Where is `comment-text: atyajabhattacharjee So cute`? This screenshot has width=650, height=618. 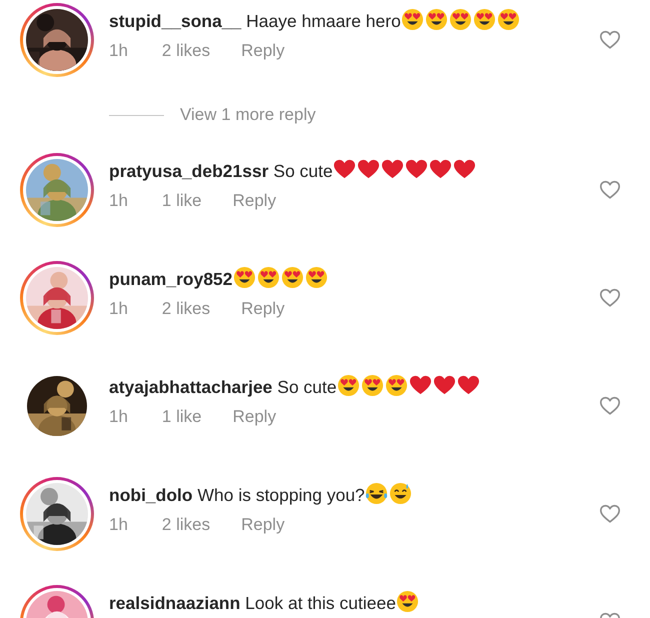
comment-text: atyajabhattacharjee So cute is located at coordinates (354, 386).